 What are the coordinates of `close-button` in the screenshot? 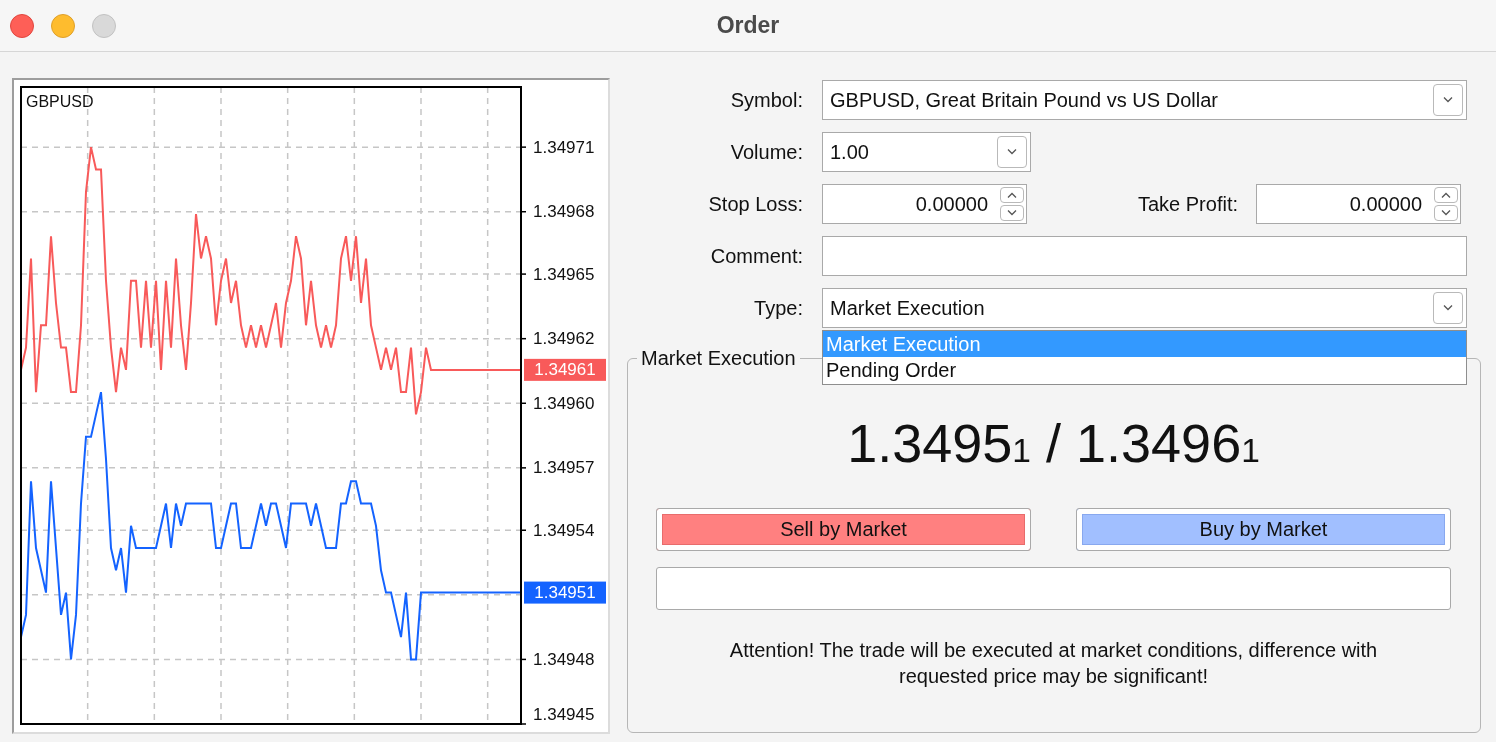 It's located at (22, 25).